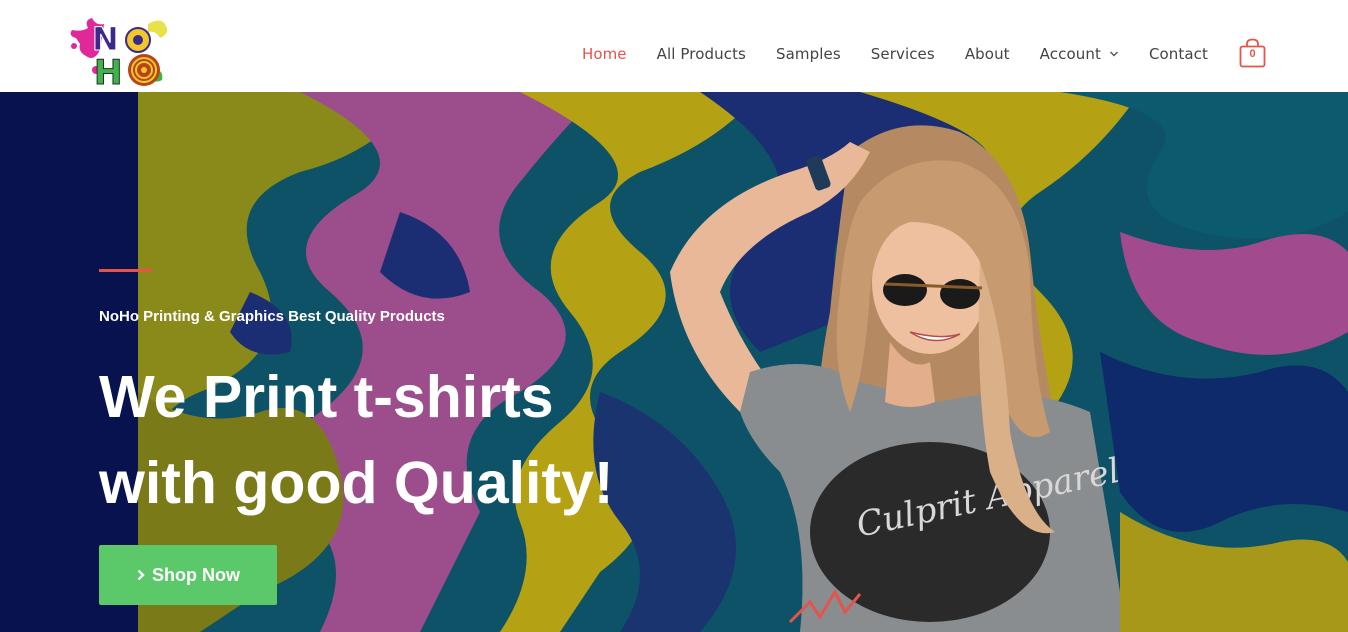 This screenshot has width=1348, height=632. What do you see at coordinates (196, 574) in the screenshot?
I see `shop-now-label: Shop Now` at bounding box center [196, 574].